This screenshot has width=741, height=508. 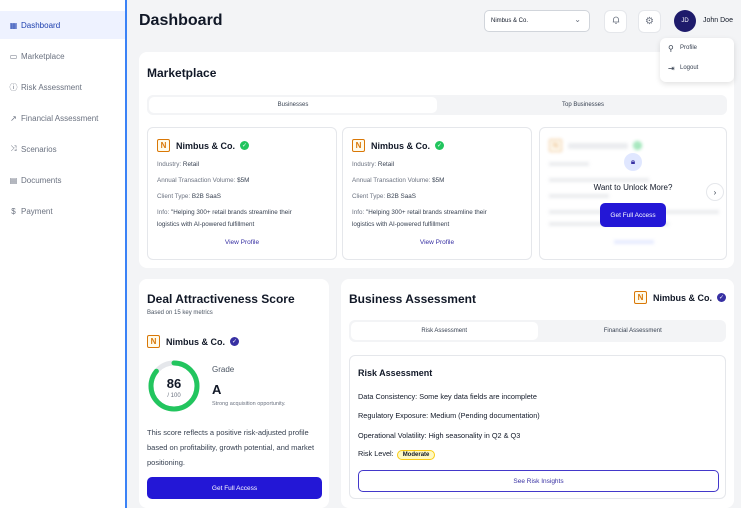 I want to click on chevron-down-icon: ⌄, so click(x=577, y=19).